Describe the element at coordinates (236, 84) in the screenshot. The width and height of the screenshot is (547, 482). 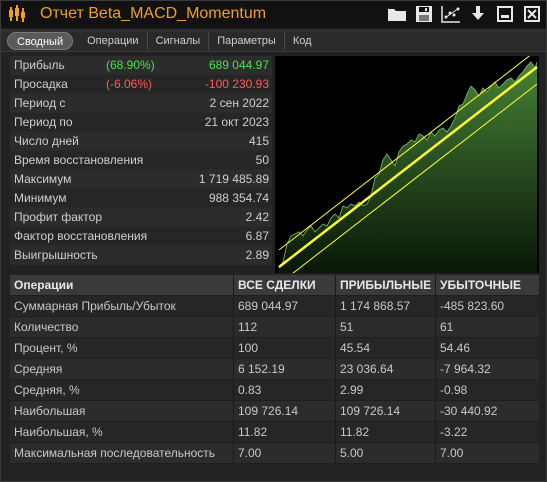
I see `drawdown-value: -100 230.93` at that location.